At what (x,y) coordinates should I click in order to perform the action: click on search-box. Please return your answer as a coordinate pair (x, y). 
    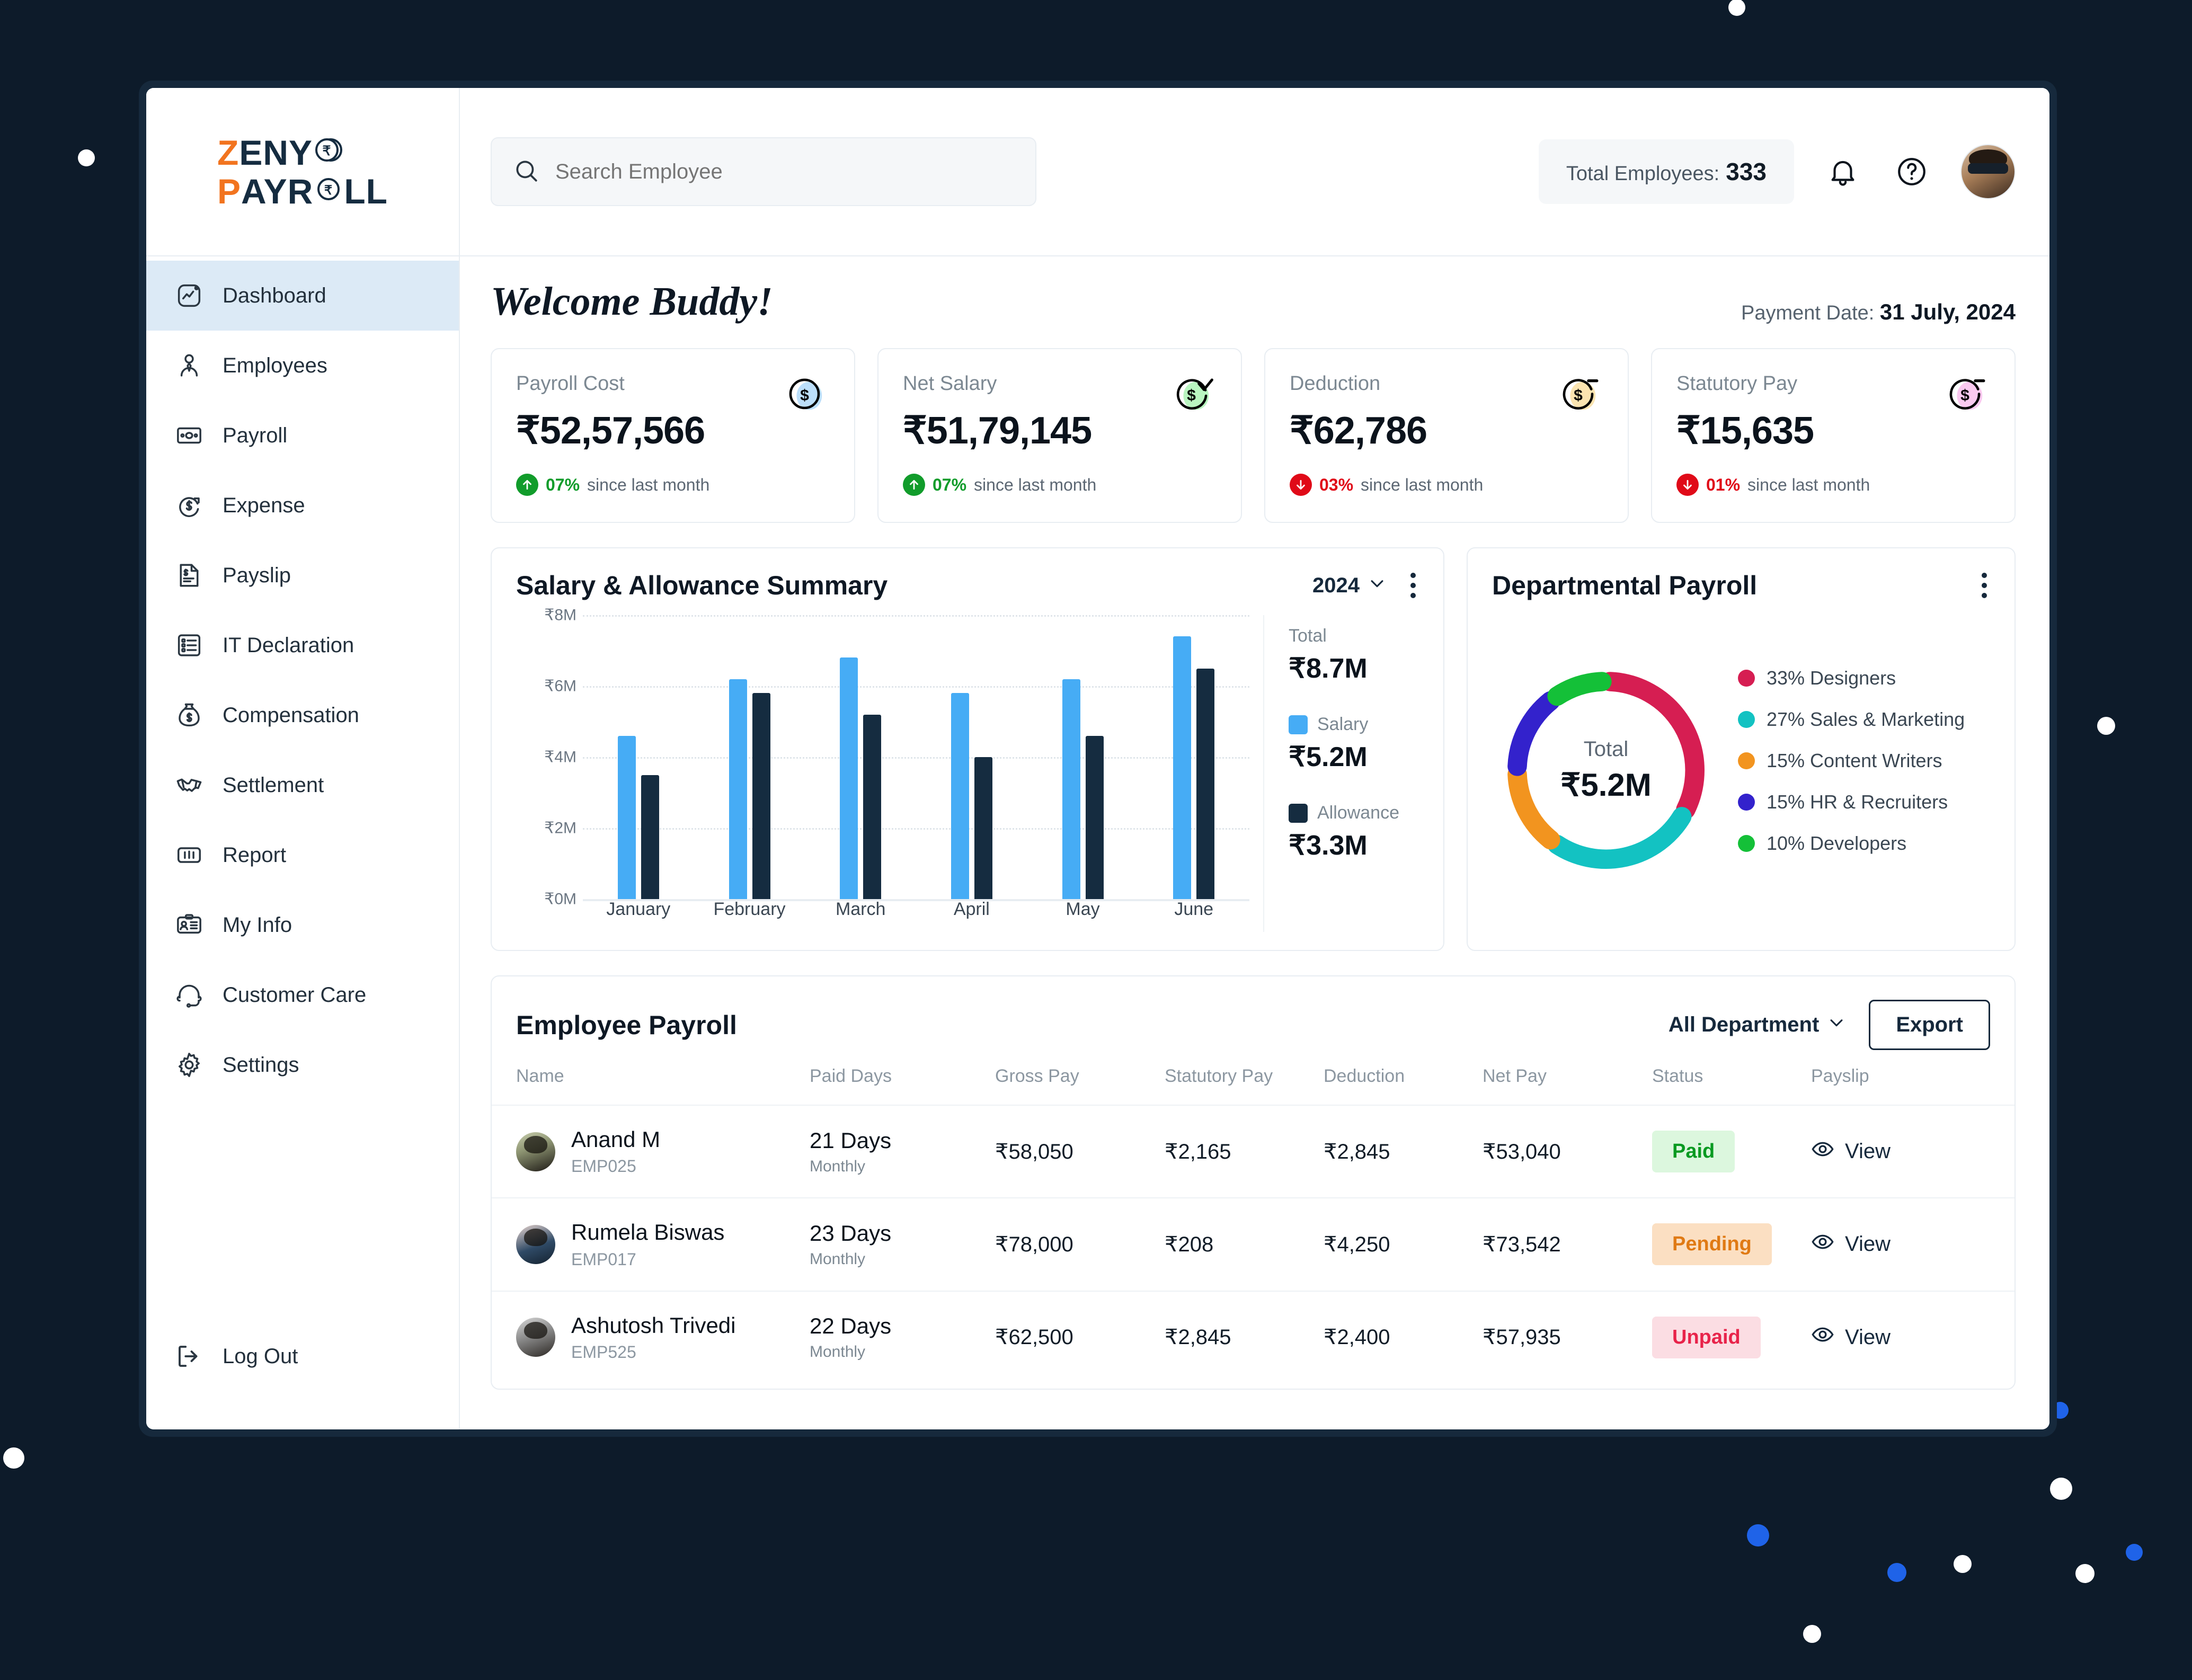
    Looking at the image, I should click on (763, 172).